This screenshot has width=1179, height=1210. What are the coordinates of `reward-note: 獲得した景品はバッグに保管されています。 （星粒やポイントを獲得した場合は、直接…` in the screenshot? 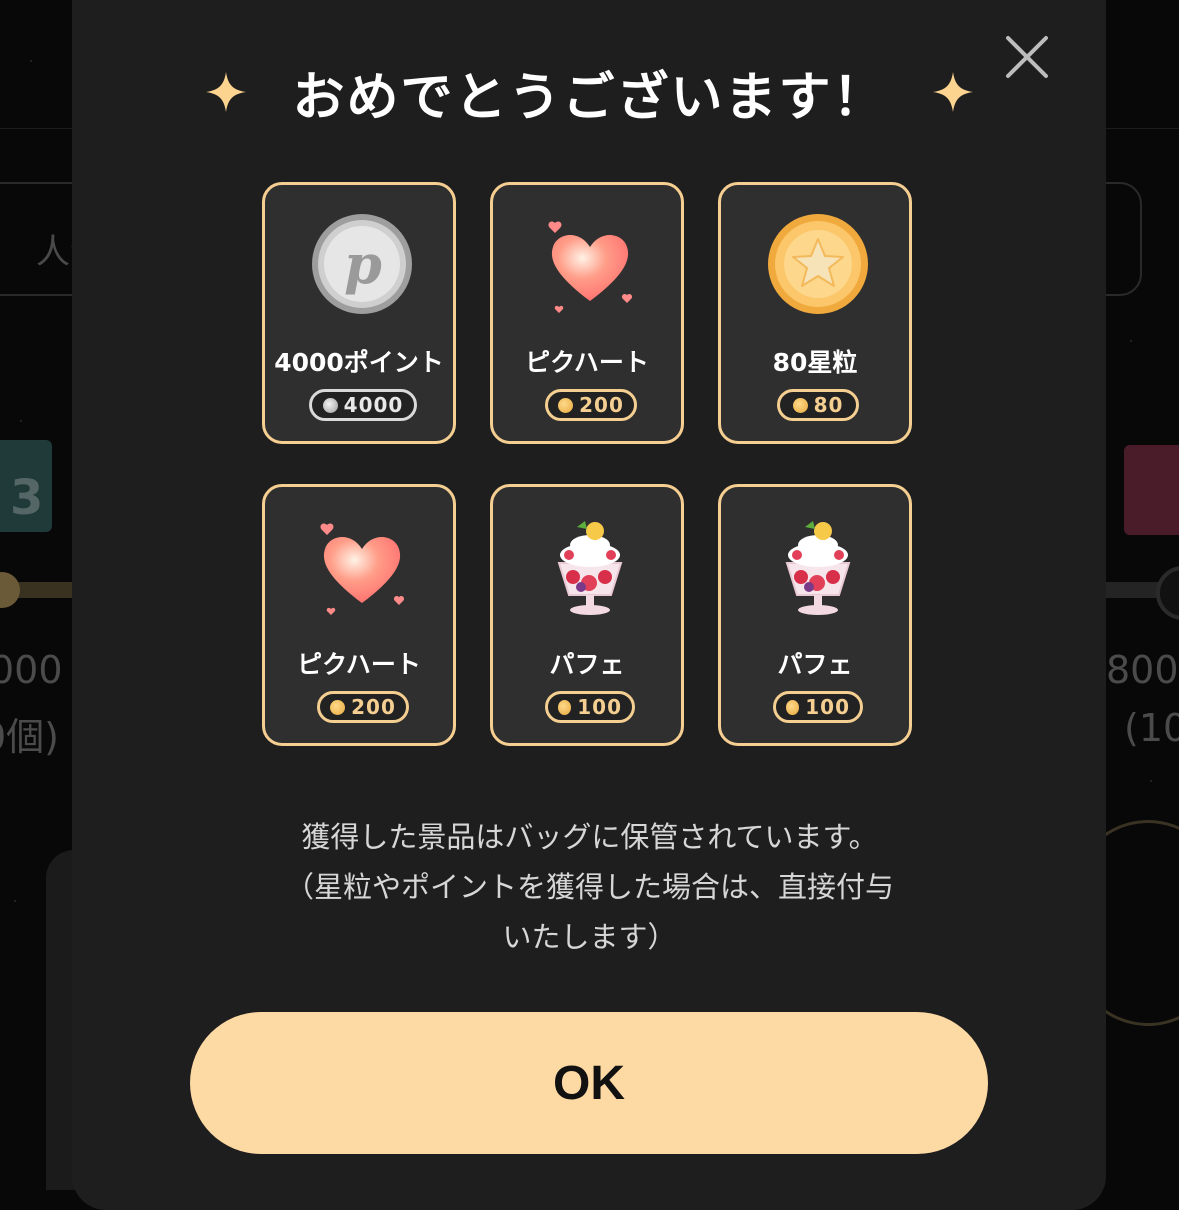 It's located at (589, 887).